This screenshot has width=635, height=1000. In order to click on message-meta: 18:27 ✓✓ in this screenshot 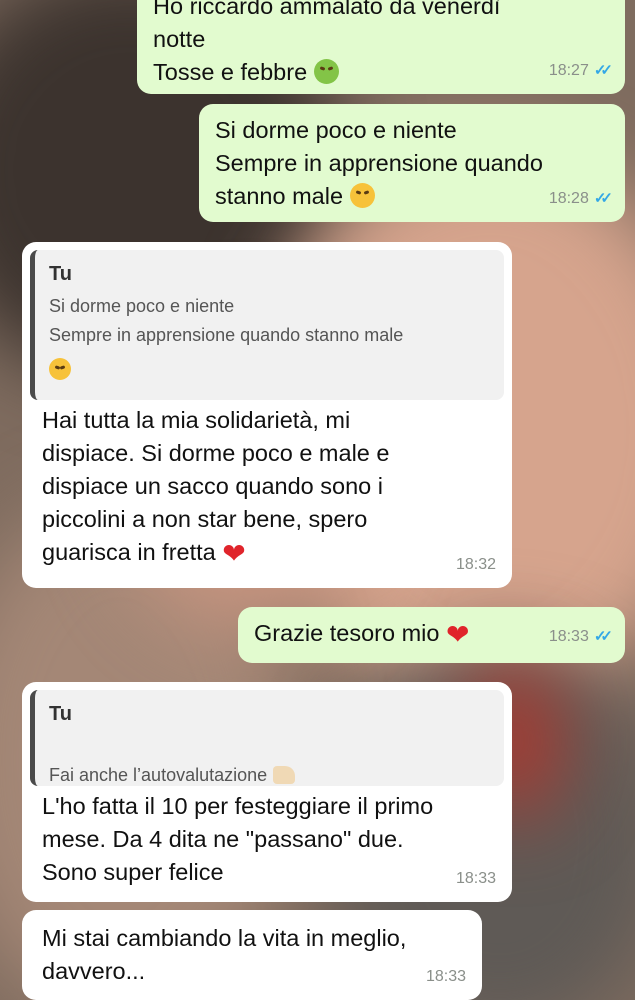, I will do `click(580, 70)`.